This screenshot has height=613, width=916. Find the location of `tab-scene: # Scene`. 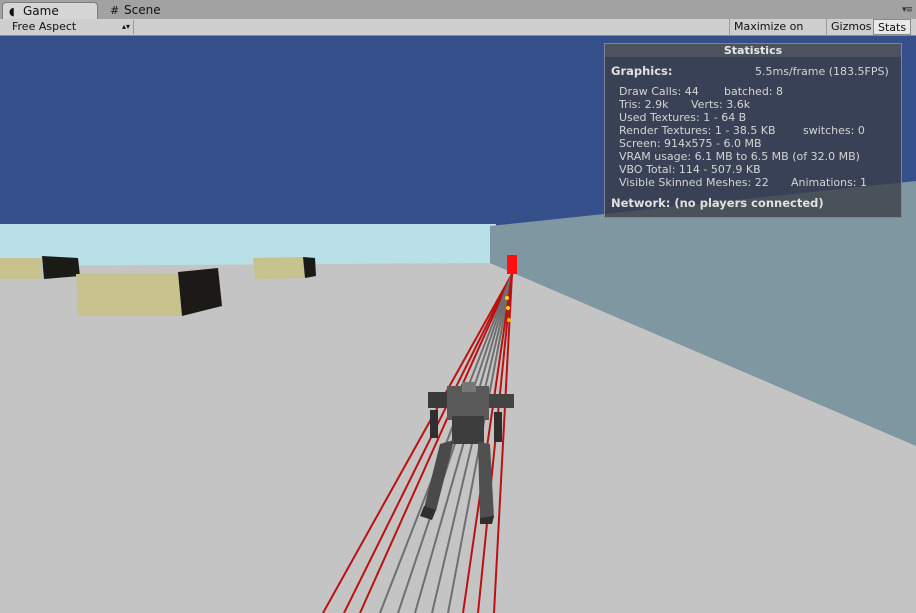

tab-scene: # Scene is located at coordinates (153, 10).